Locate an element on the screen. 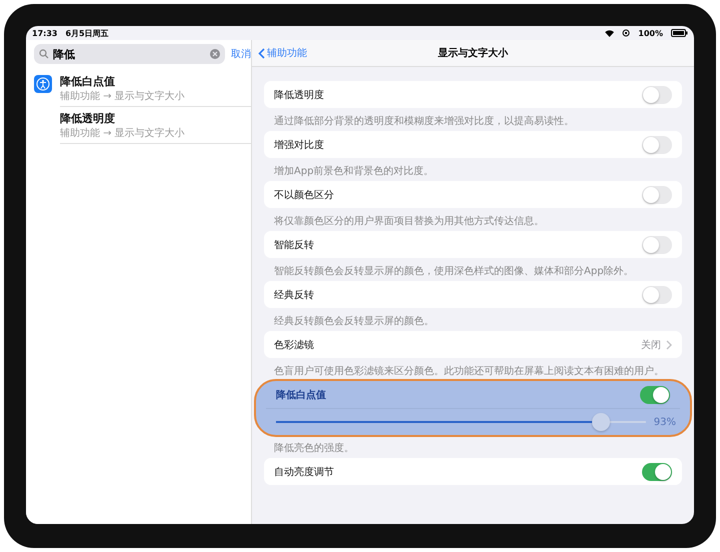 Image resolution: width=720 pixels, height=552 pixels. search-bar: 降低 is located at coordinates (129, 54).